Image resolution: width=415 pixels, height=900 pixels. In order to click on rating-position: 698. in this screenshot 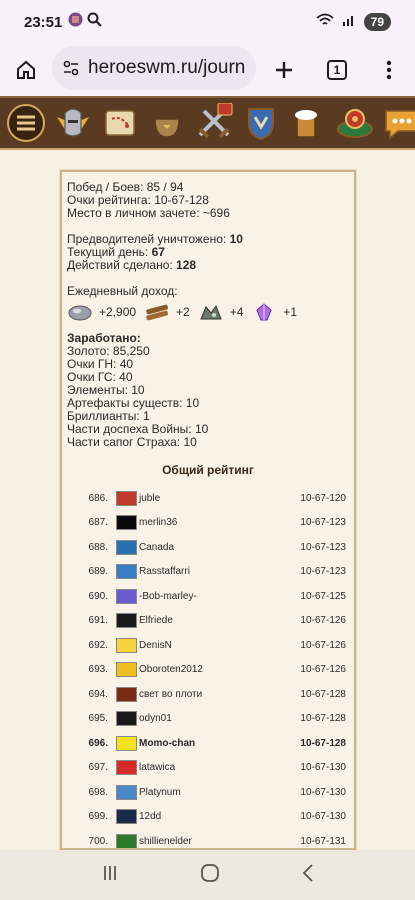, I will do `click(98, 792)`.